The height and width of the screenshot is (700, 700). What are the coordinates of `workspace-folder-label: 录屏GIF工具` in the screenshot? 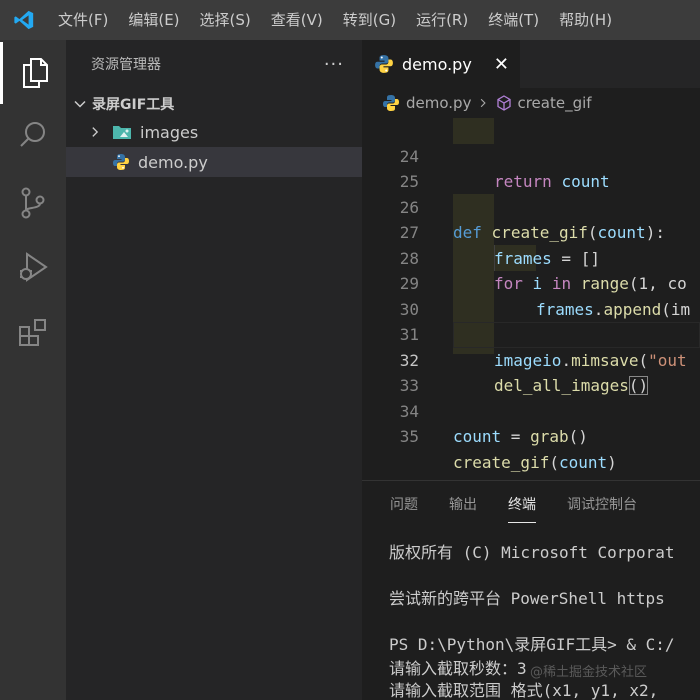 It's located at (133, 104).